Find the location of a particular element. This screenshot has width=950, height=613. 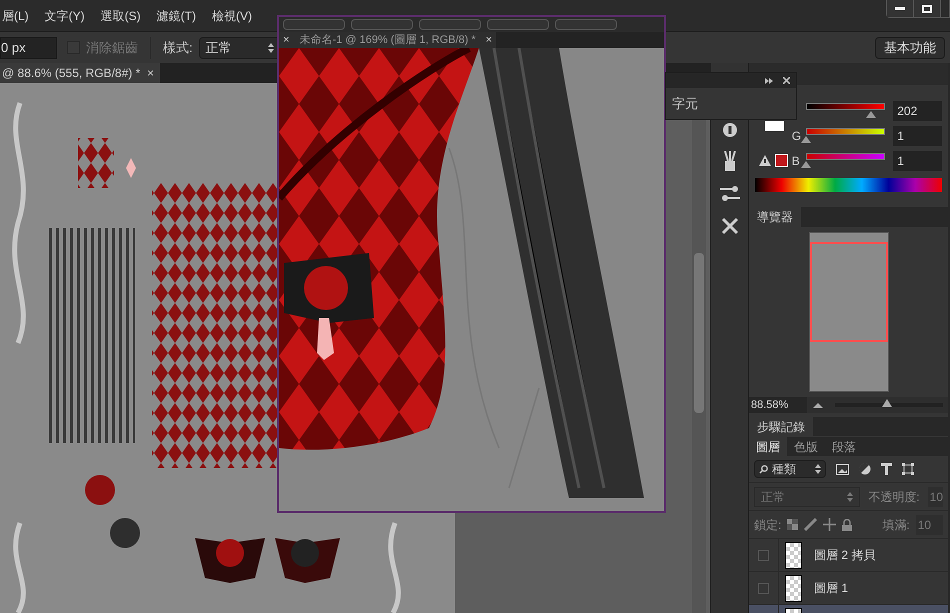

color-spectrum is located at coordinates (848, 185).